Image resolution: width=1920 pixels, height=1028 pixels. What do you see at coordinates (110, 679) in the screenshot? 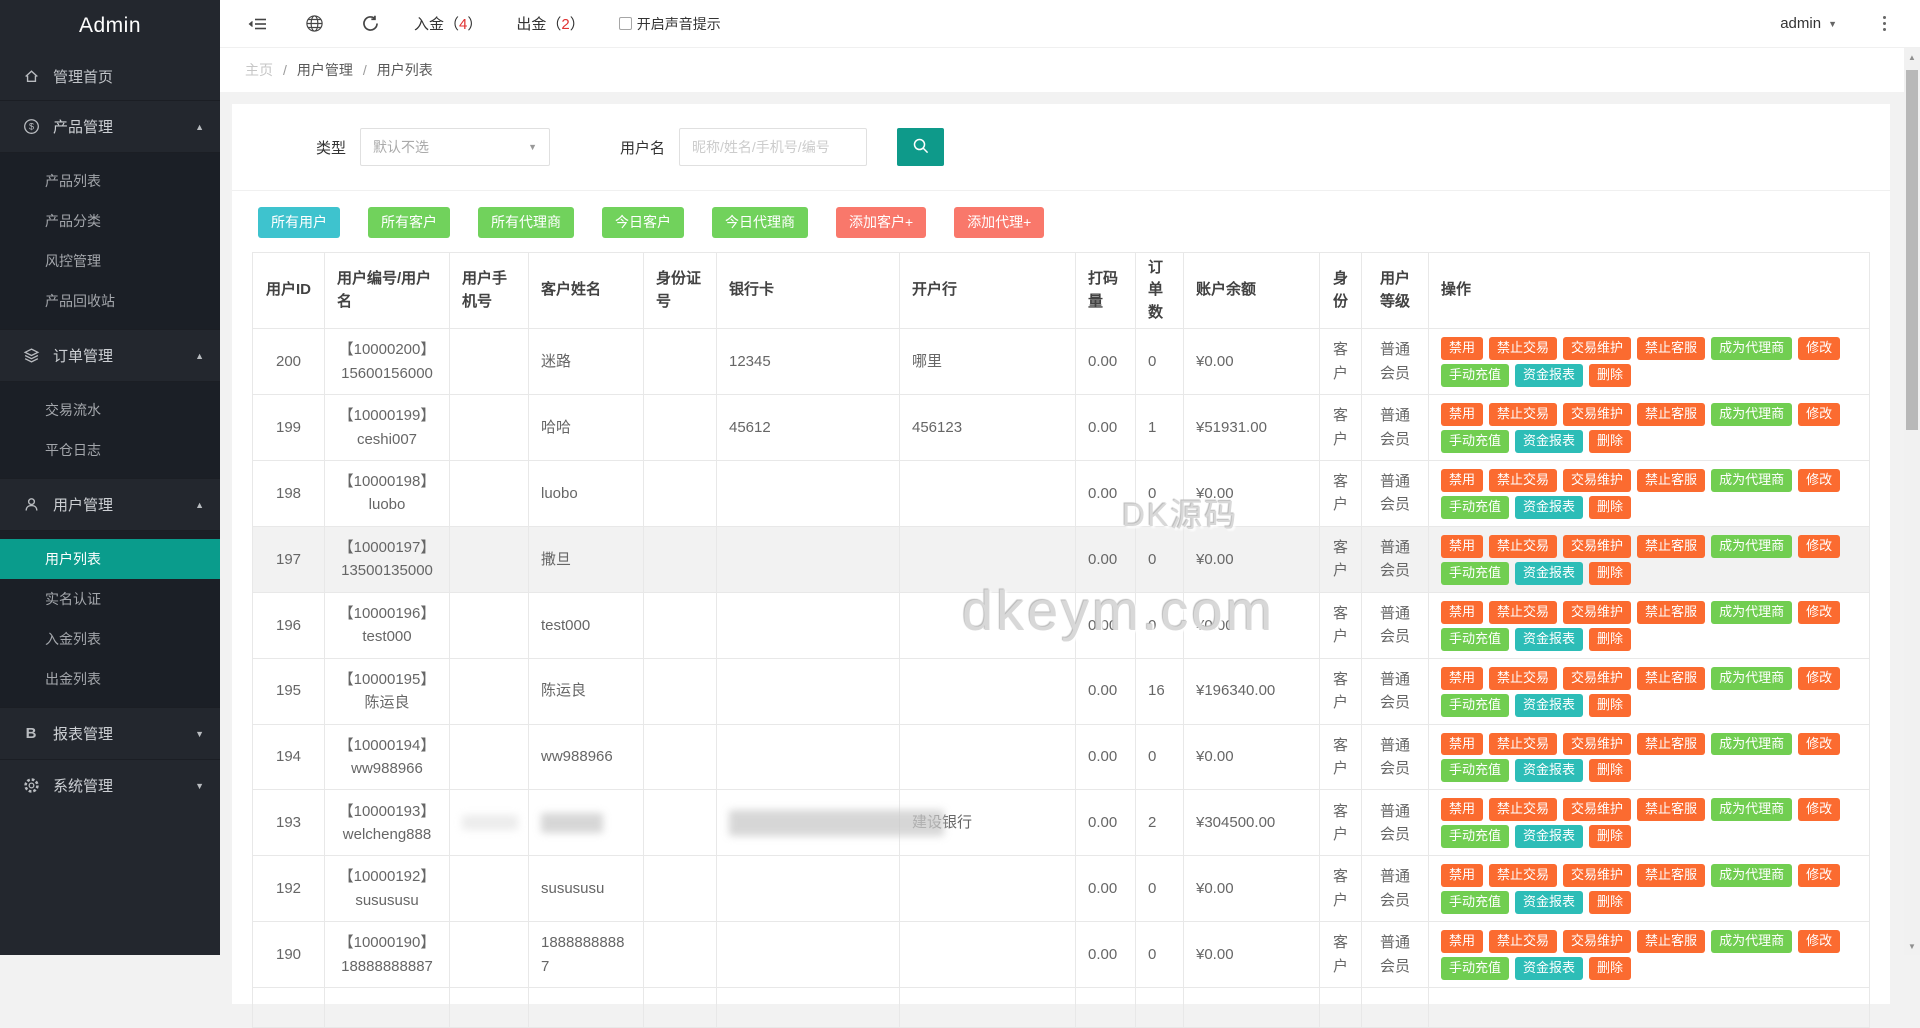
I see `sidebar-item-withdraw-list: 出金列表` at bounding box center [110, 679].